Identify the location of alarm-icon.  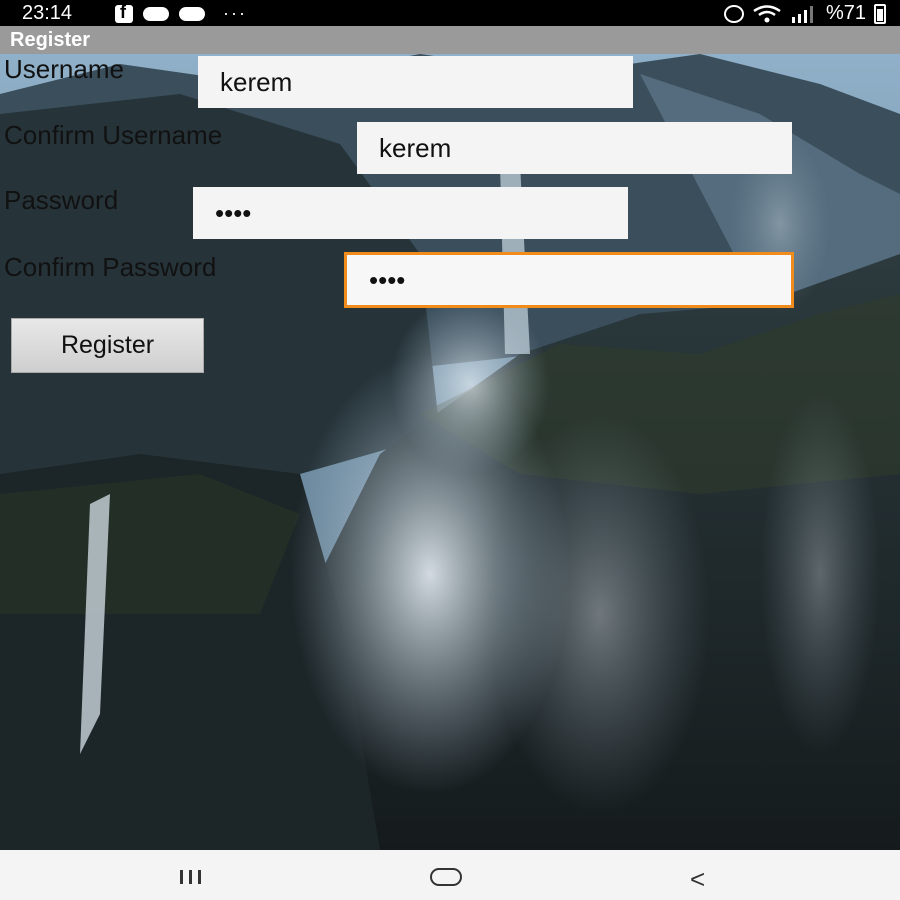
(733, 13).